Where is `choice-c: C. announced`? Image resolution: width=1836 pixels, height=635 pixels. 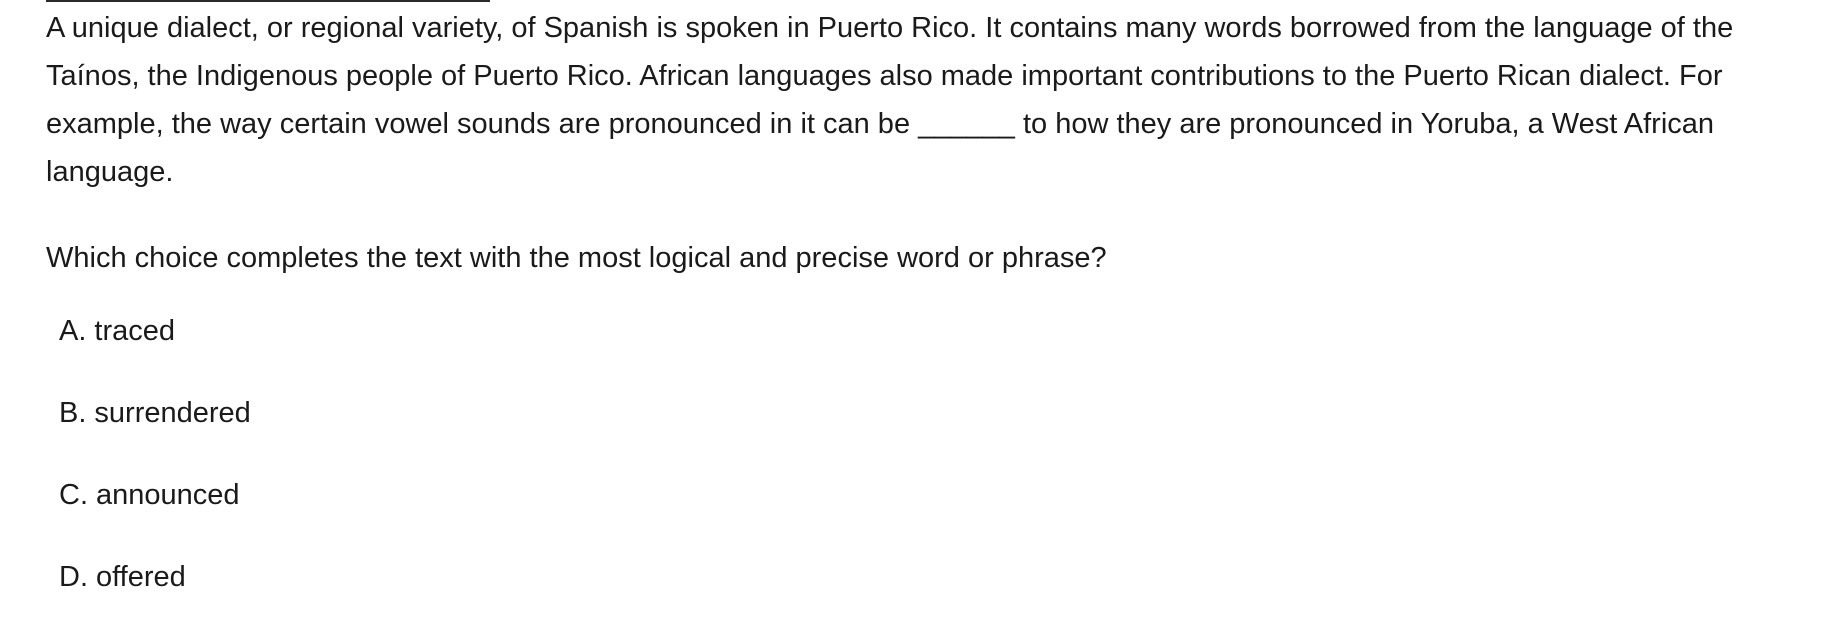 choice-c: C. announced is located at coordinates (155, 495).